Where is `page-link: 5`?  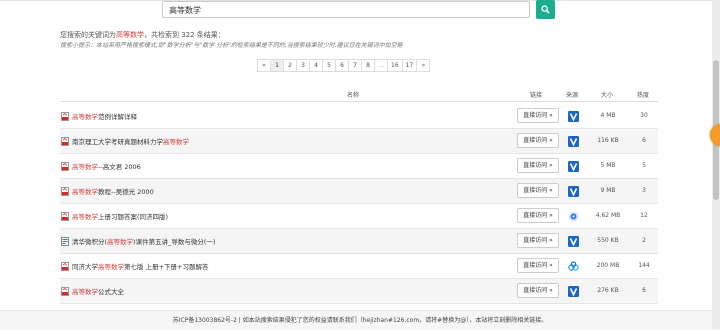 page-link: 5 is located at coordinates (329, 65).